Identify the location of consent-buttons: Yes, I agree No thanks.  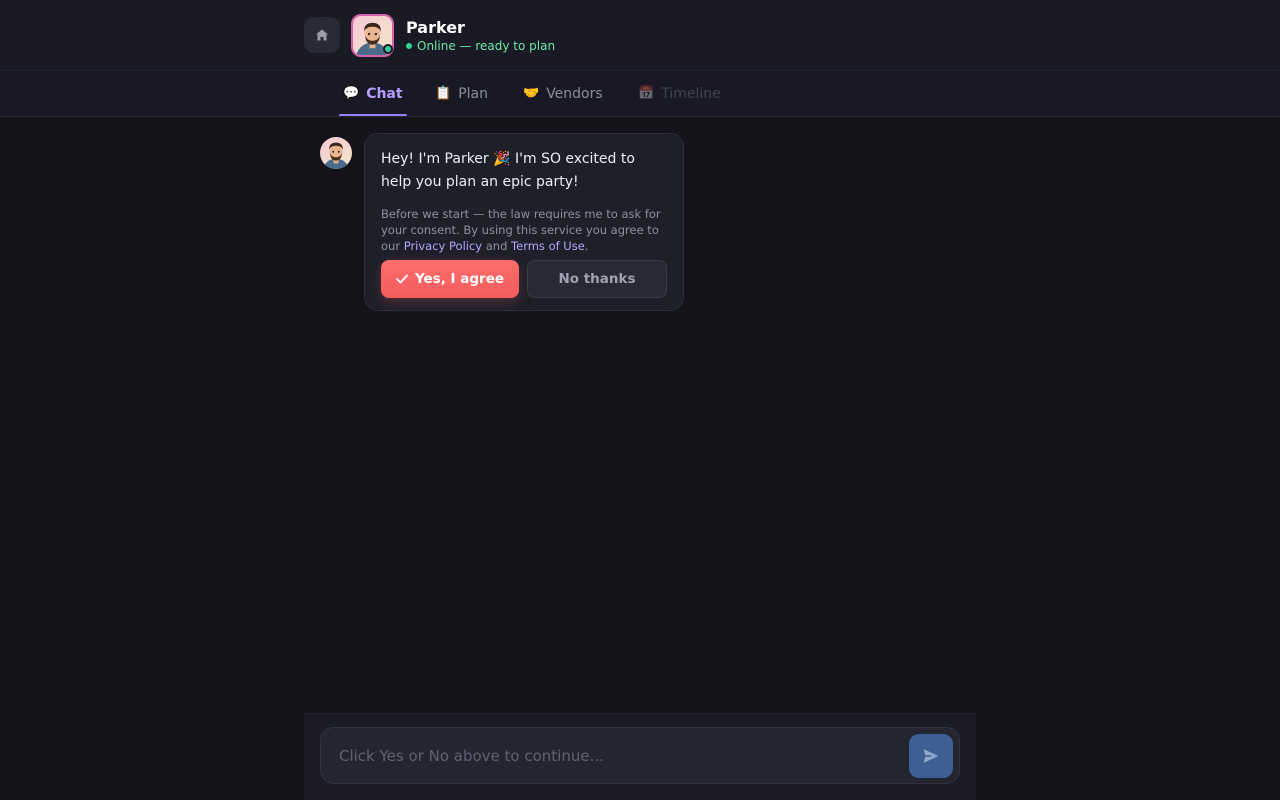
(524, 279).